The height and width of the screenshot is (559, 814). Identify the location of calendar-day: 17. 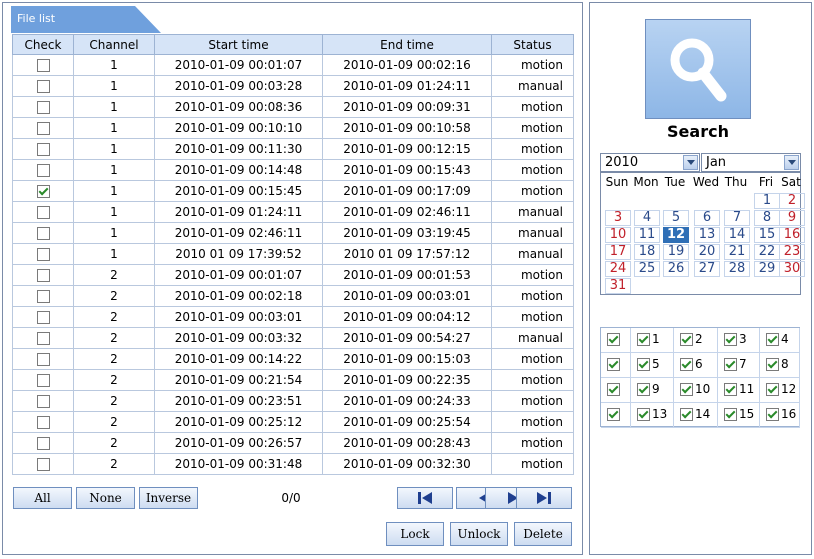
(618, 252).